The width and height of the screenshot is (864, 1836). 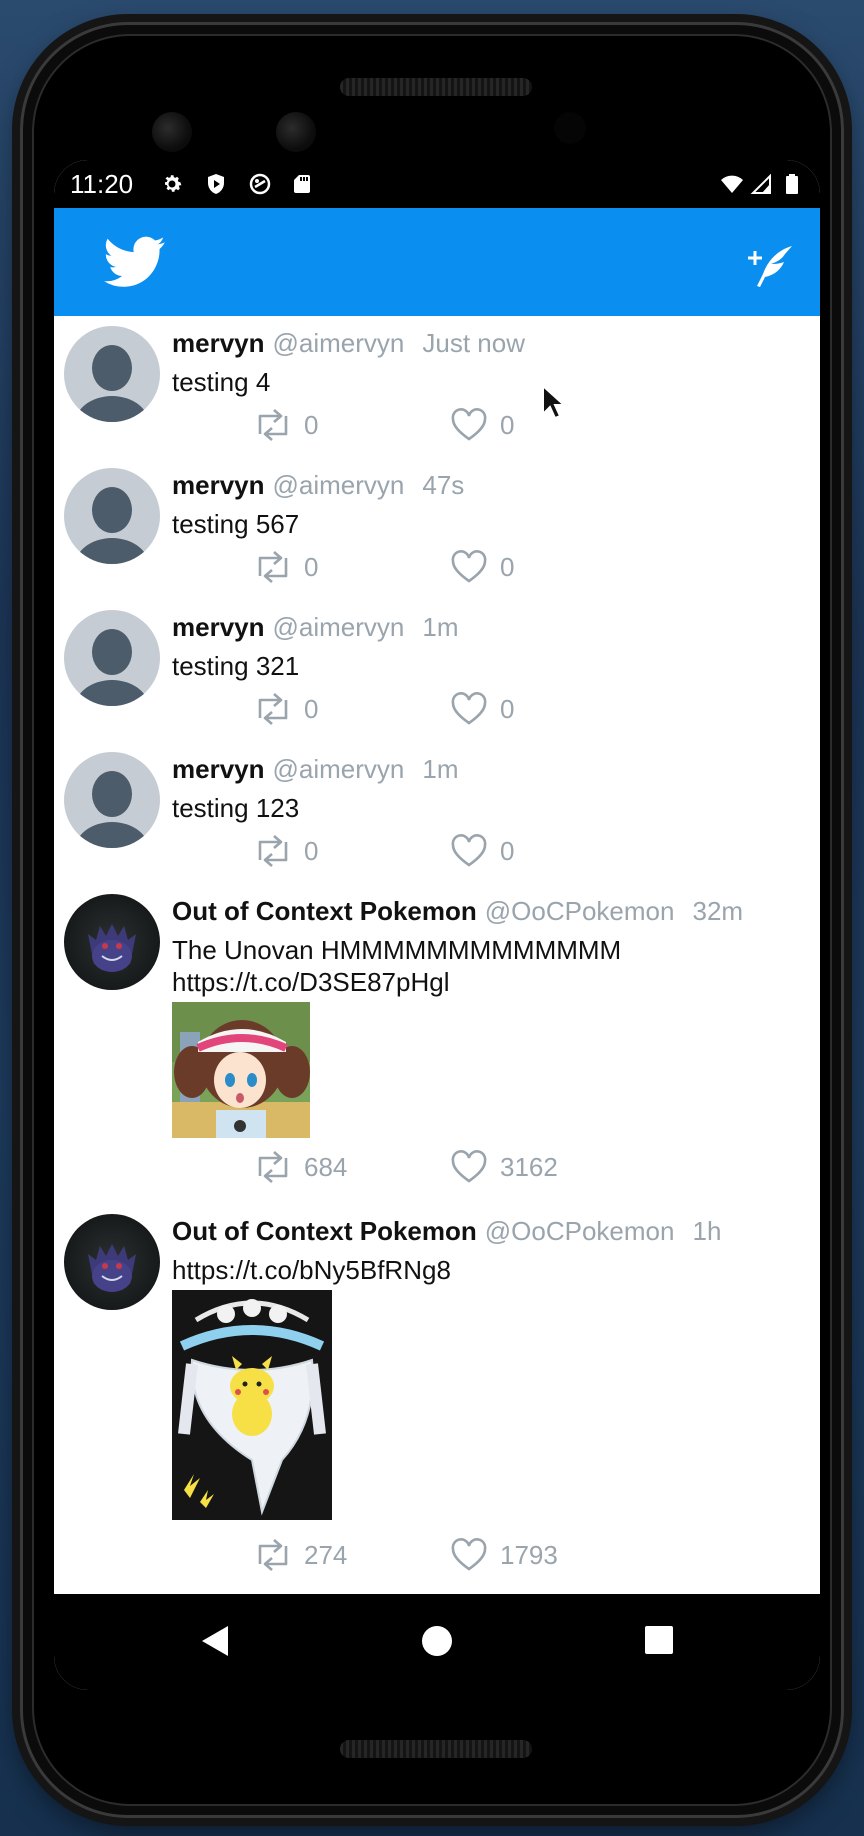 I want to click on tweet-header: Out of Context Pokemon @OoCPokemon 1h, so click(x=446, y=1231).